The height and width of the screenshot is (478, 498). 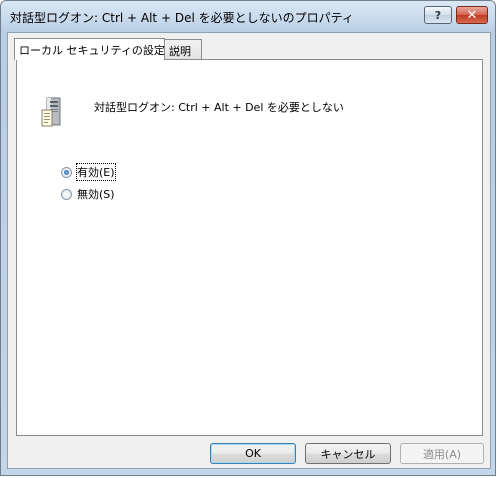 I want to click on enabled-radio, so click(x=66, y=172).